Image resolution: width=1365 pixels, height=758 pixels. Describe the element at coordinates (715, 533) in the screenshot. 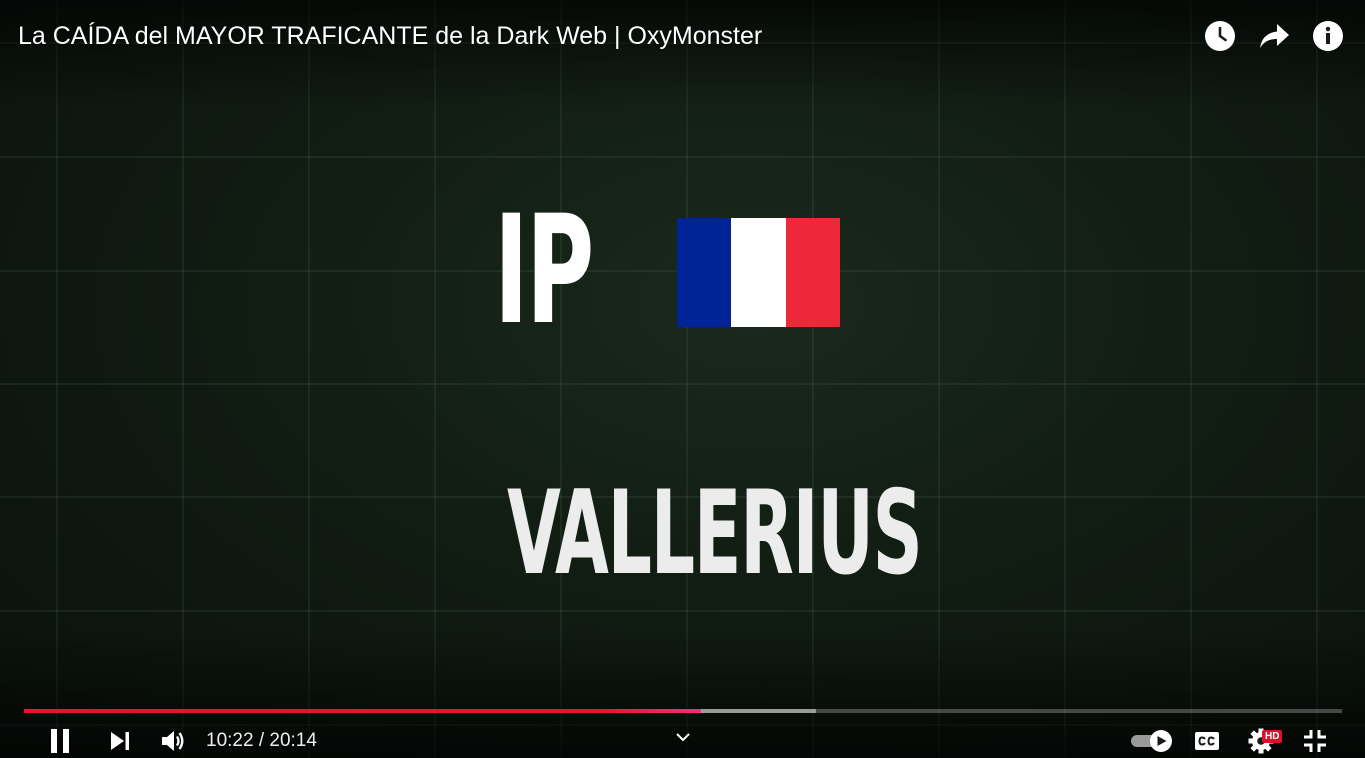

I see `username-label: VALLERIUS` at that location.